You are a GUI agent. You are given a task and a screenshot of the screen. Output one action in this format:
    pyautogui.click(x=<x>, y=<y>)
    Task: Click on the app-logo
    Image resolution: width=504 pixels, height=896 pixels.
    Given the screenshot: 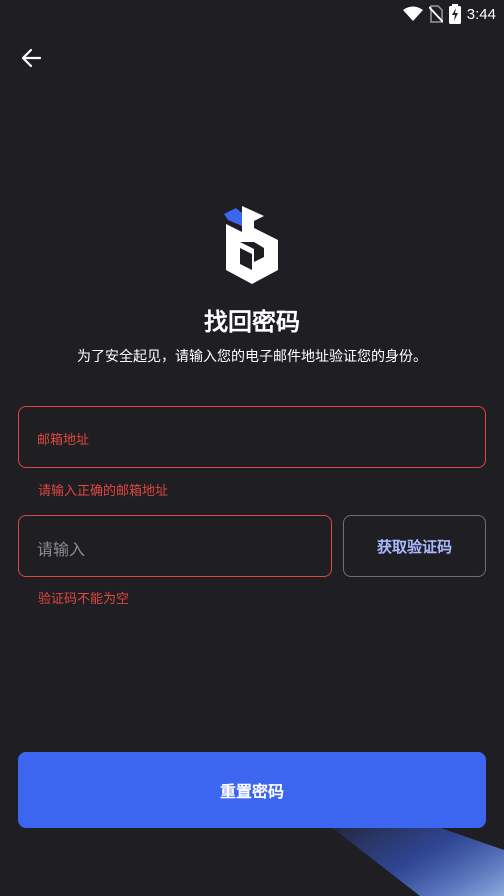 What is the action you would take?
    pyautogui.click(x=252, y=246)
    